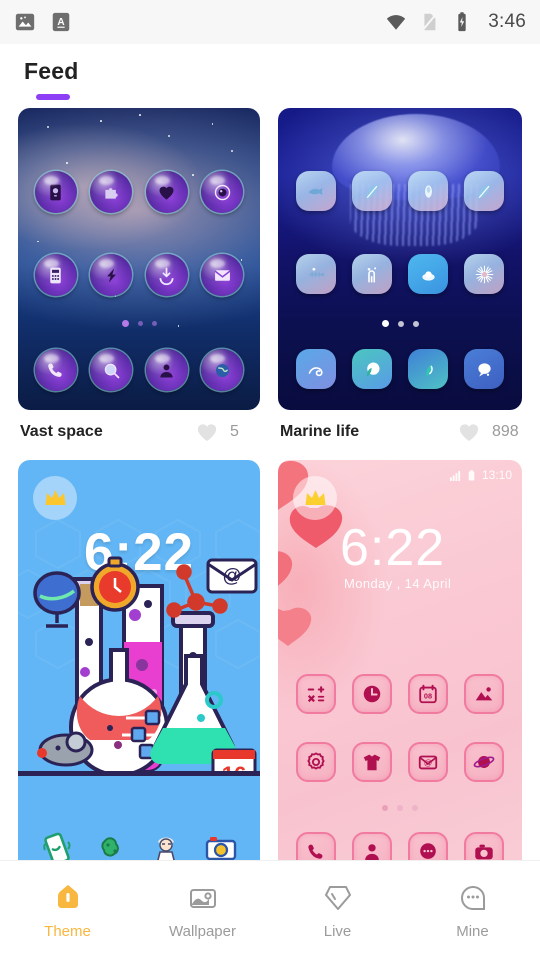 Image resolution: width=540 pixels, height=960 pixels. I want to click on gallery-icon, so click(484, 694).